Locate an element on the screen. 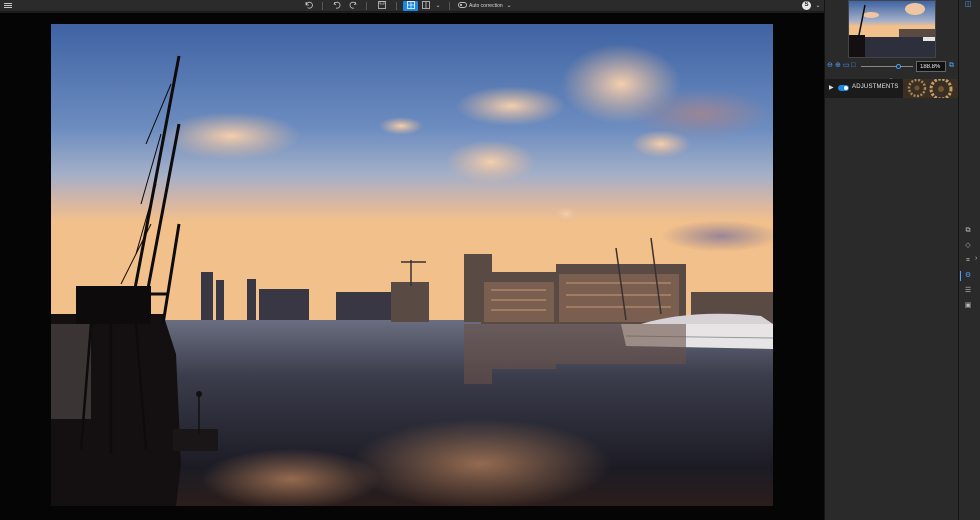 The height and width of the screenshot is (520, 980). layers-icon: ⧉ is located at coordinates (968, 231).